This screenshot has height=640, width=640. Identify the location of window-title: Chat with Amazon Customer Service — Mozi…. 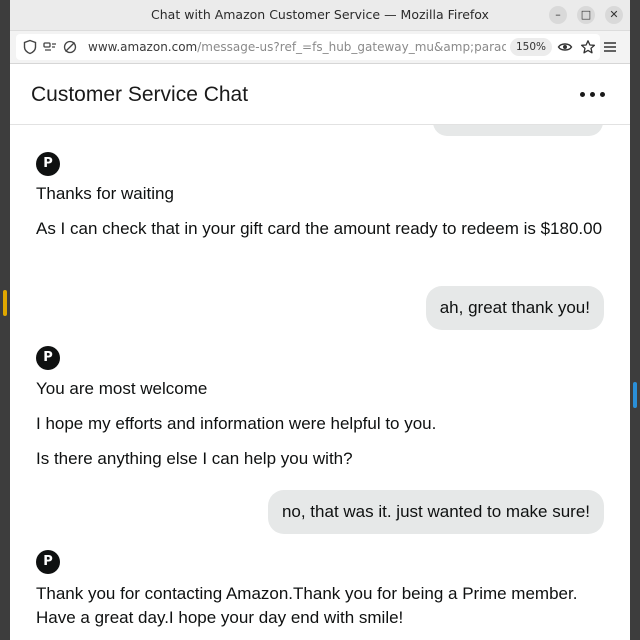
(320, 14).